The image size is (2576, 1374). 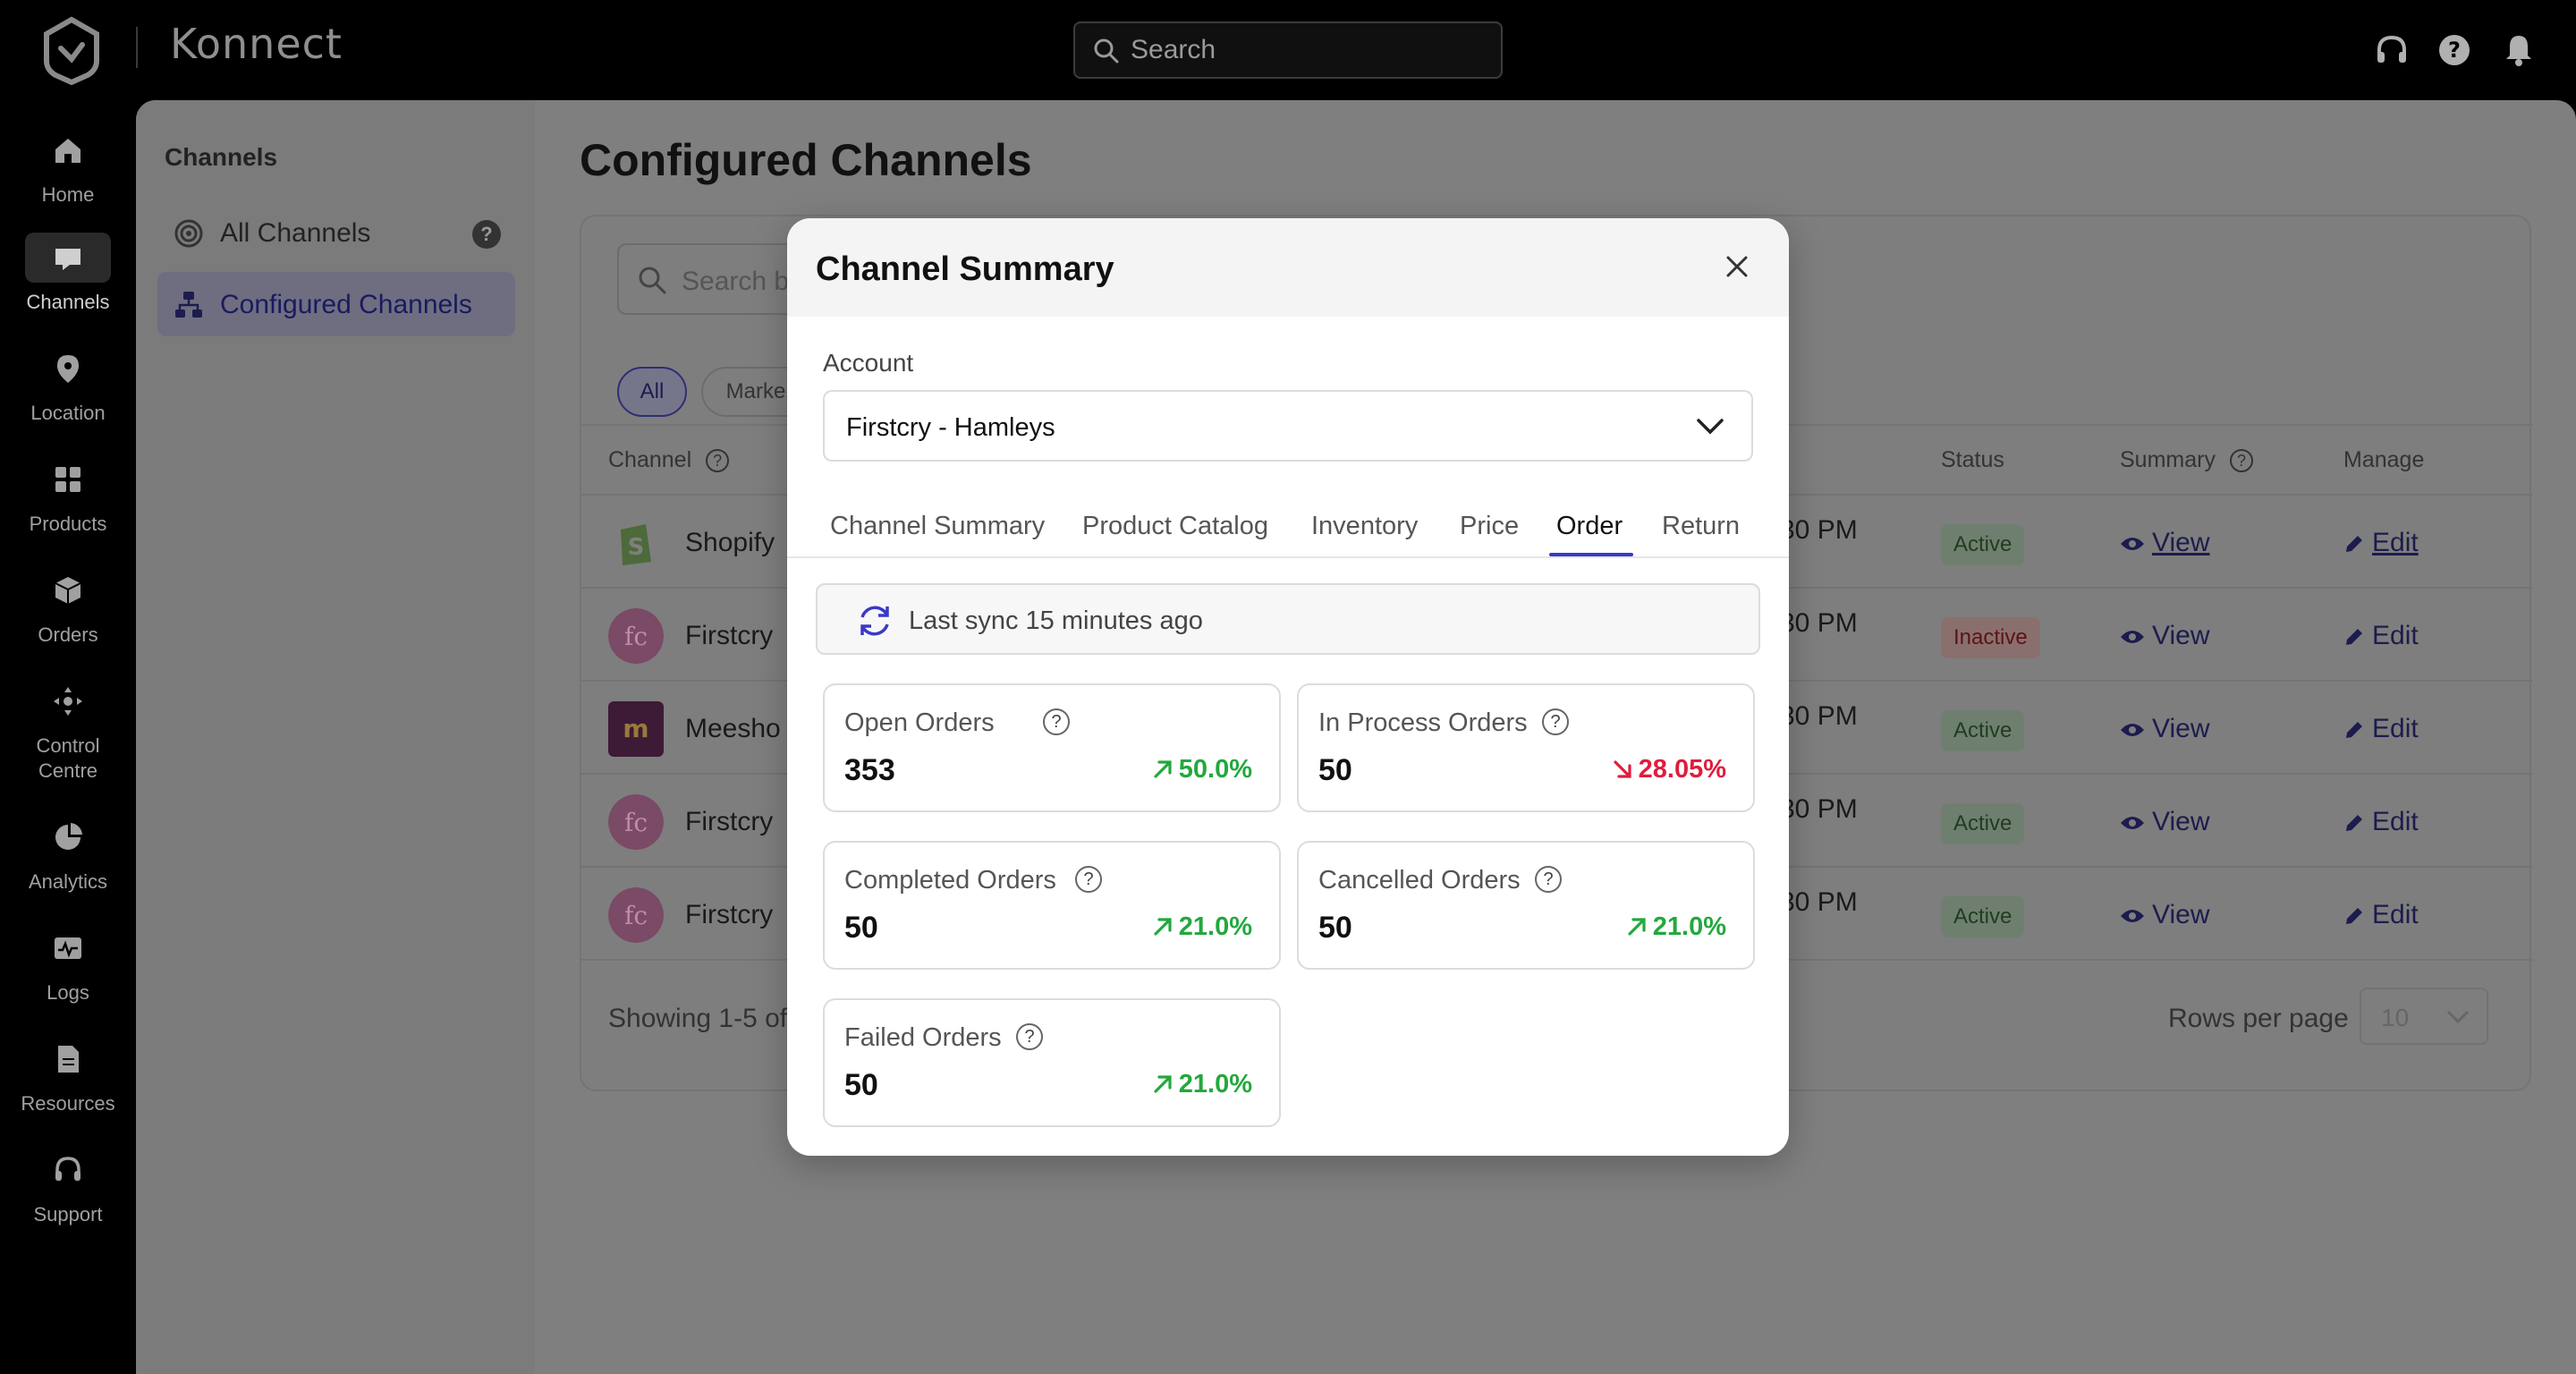 What do you see at coordinates (919, 722) in the screenshot?
I see `stat-label: Open Orders` at bounding box center [919, 722].